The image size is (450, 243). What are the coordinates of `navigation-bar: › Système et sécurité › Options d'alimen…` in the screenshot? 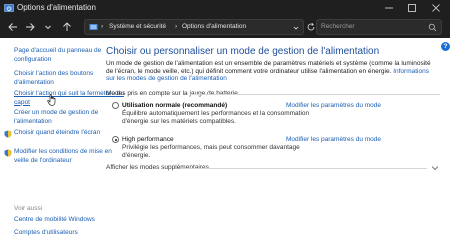 It's located at (225, 27).